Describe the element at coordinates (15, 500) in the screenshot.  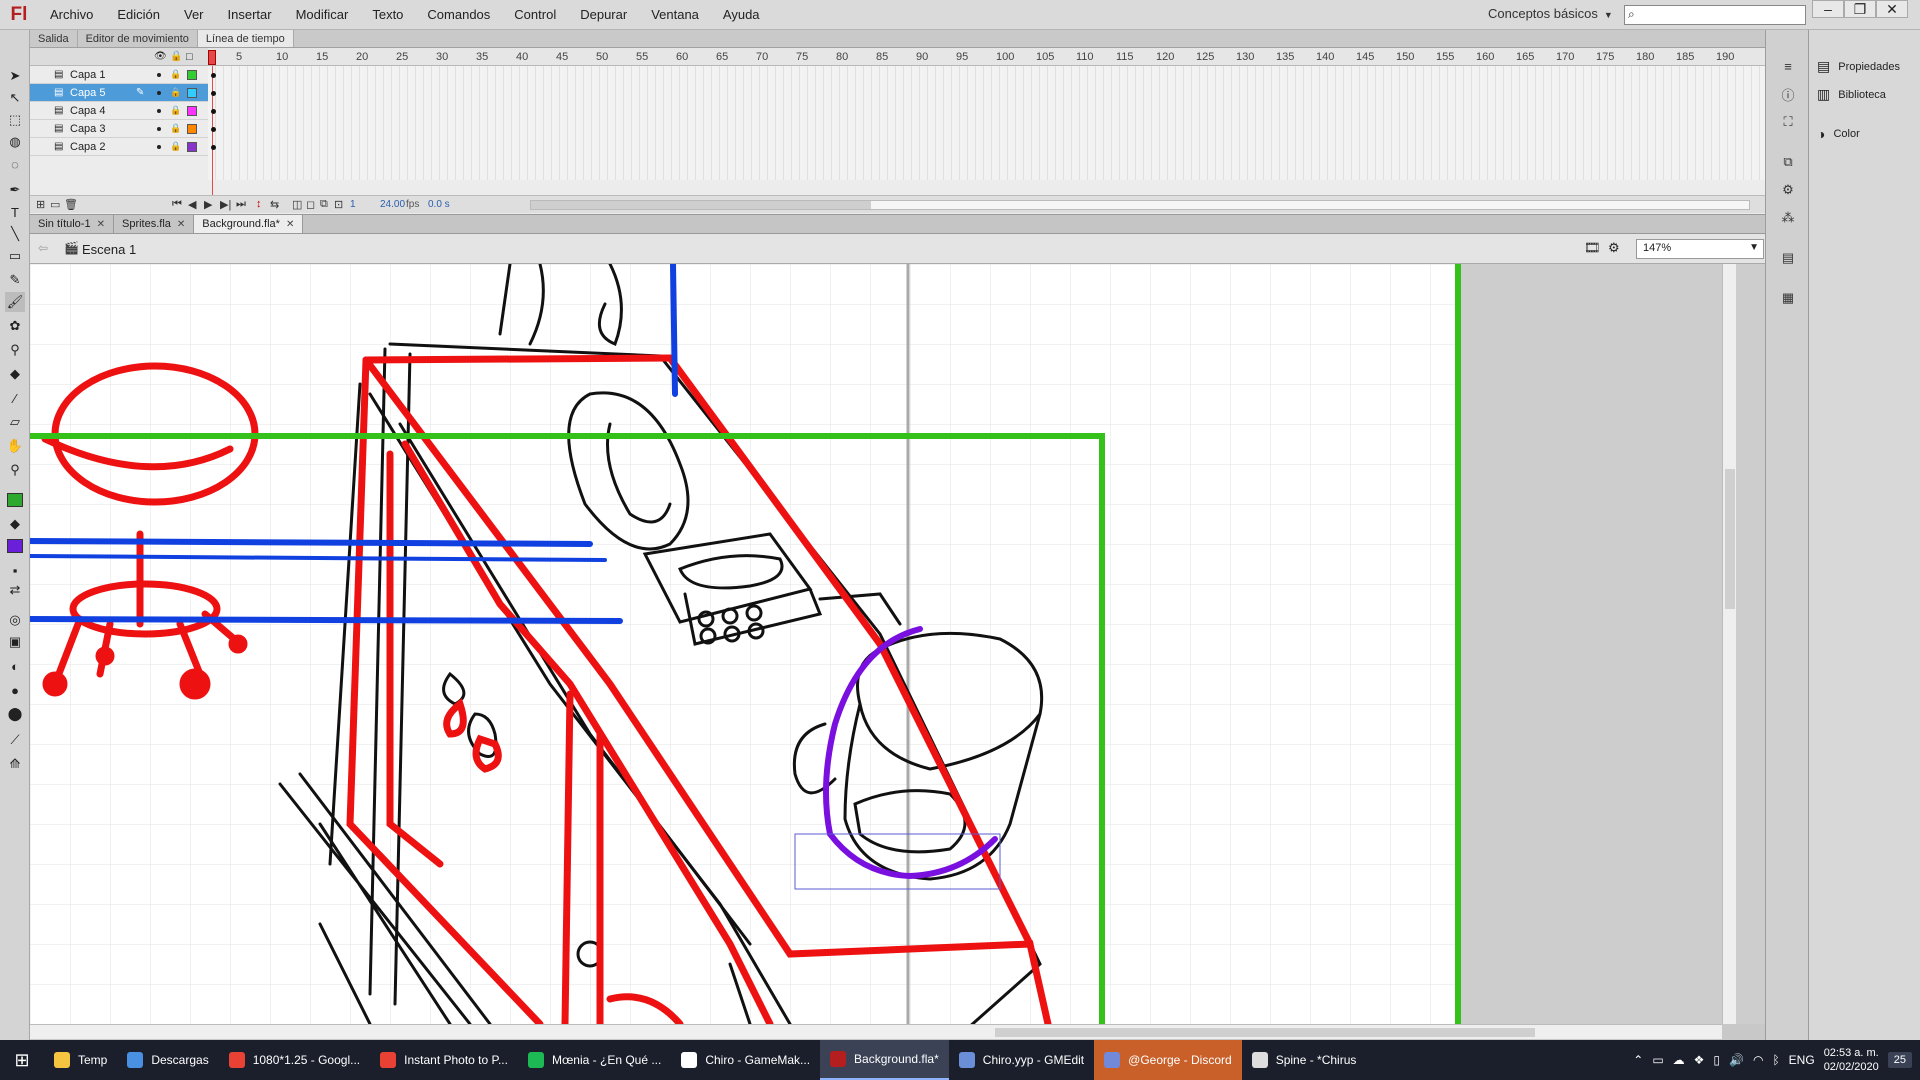
I see `stroke-color-icon` at that location.